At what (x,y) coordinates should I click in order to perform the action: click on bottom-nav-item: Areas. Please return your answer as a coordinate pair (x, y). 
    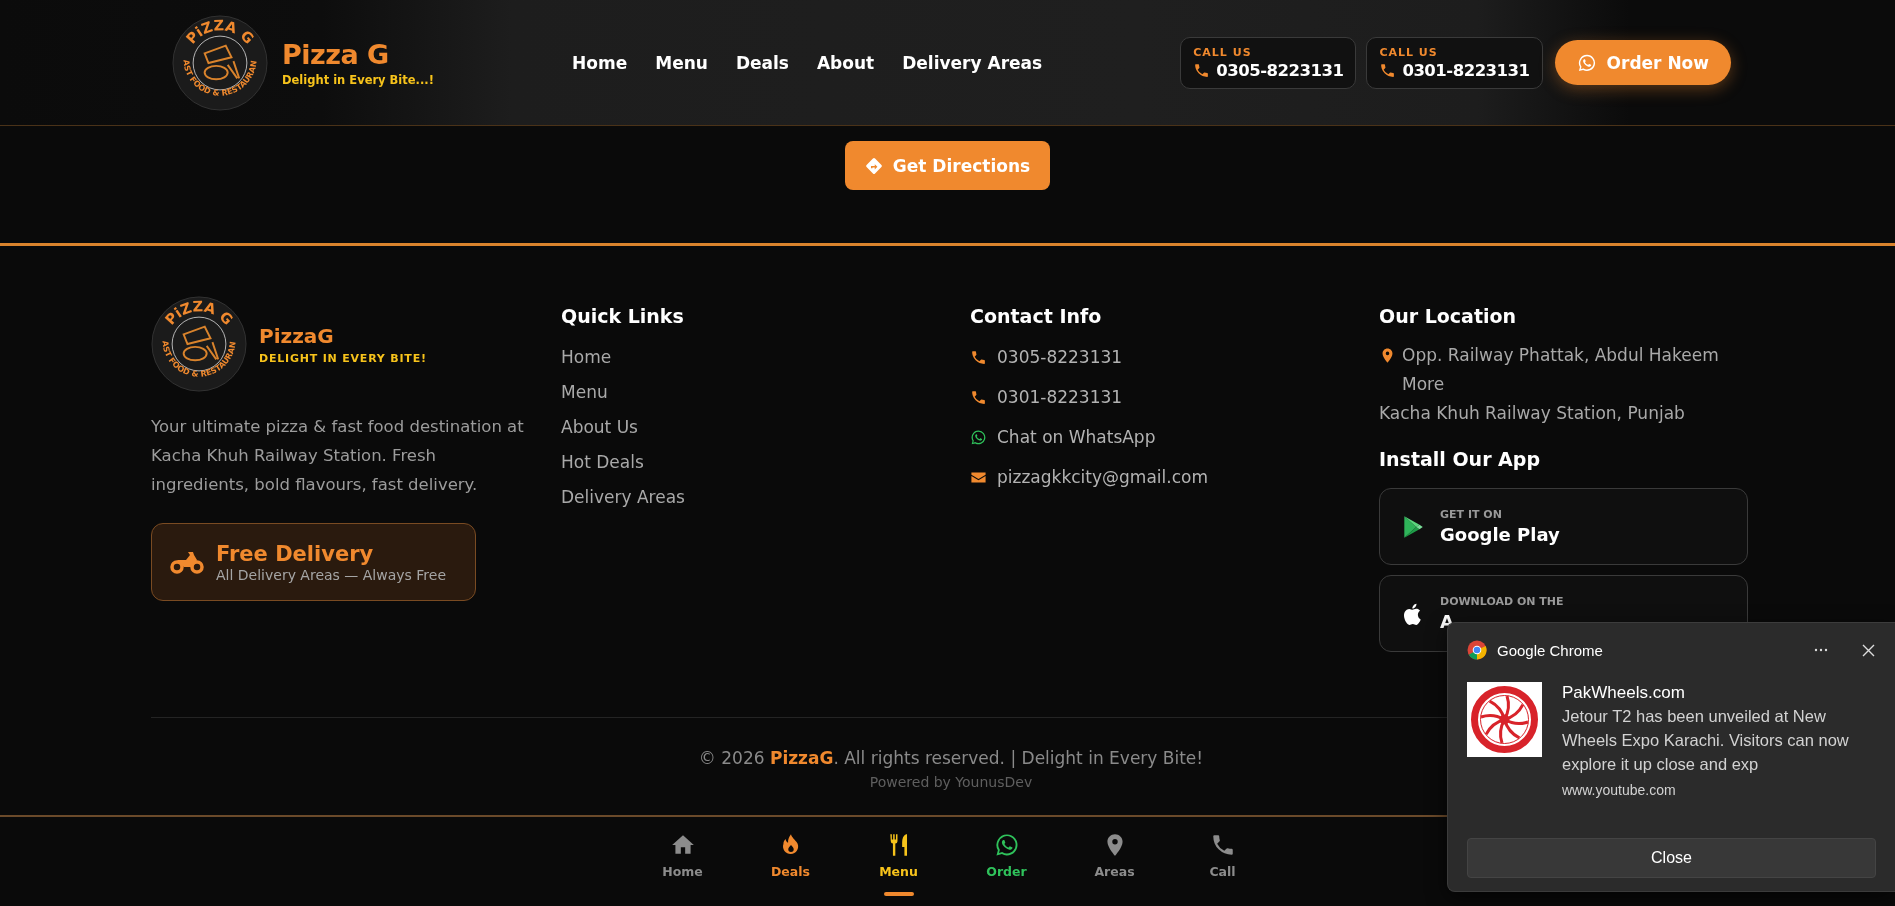
    Looking at the image, I should click on (1114, 860).